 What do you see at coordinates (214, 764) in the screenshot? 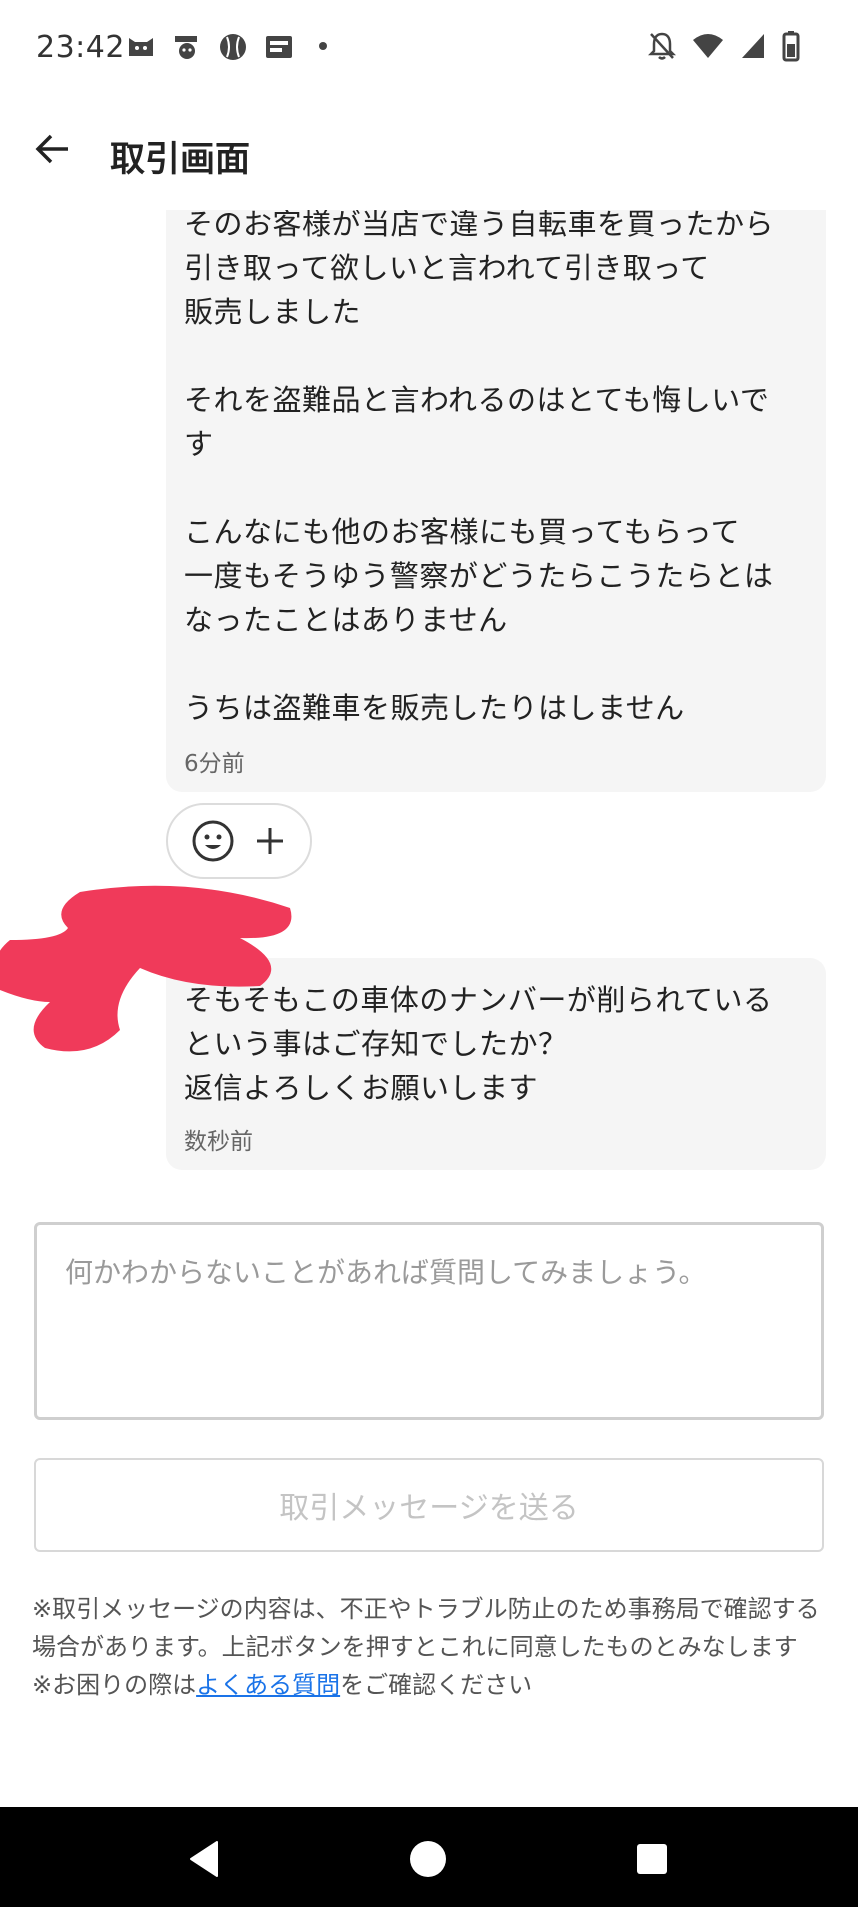
I see `message-timestamp: 6分前` at bounding box center [214, 764].